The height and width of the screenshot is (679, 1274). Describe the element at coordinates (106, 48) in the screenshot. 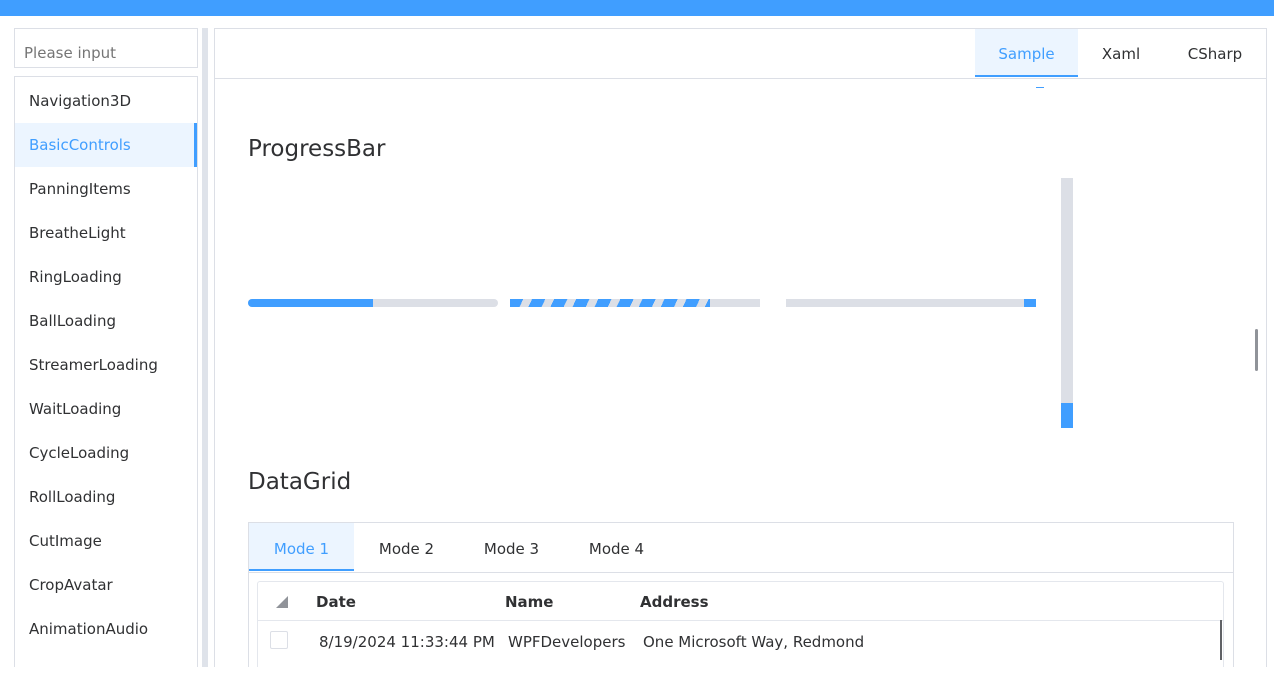

I see `search-input` at that location.